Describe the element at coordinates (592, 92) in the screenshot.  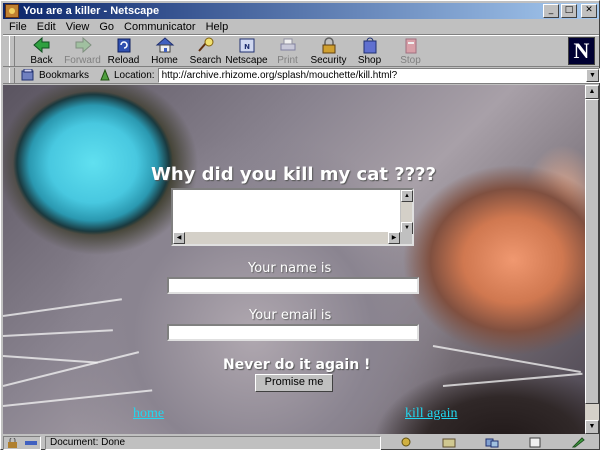
I see `page-scroll-up-icon: ▲` at that location.